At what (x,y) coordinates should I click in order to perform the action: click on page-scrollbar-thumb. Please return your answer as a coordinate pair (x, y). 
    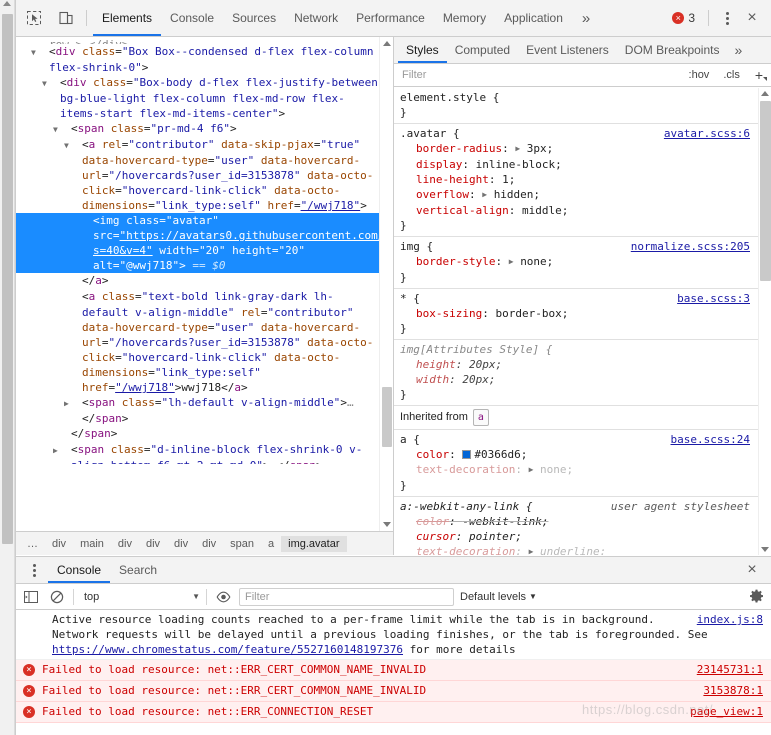
    Looking at the image, I should click on (7, 279).